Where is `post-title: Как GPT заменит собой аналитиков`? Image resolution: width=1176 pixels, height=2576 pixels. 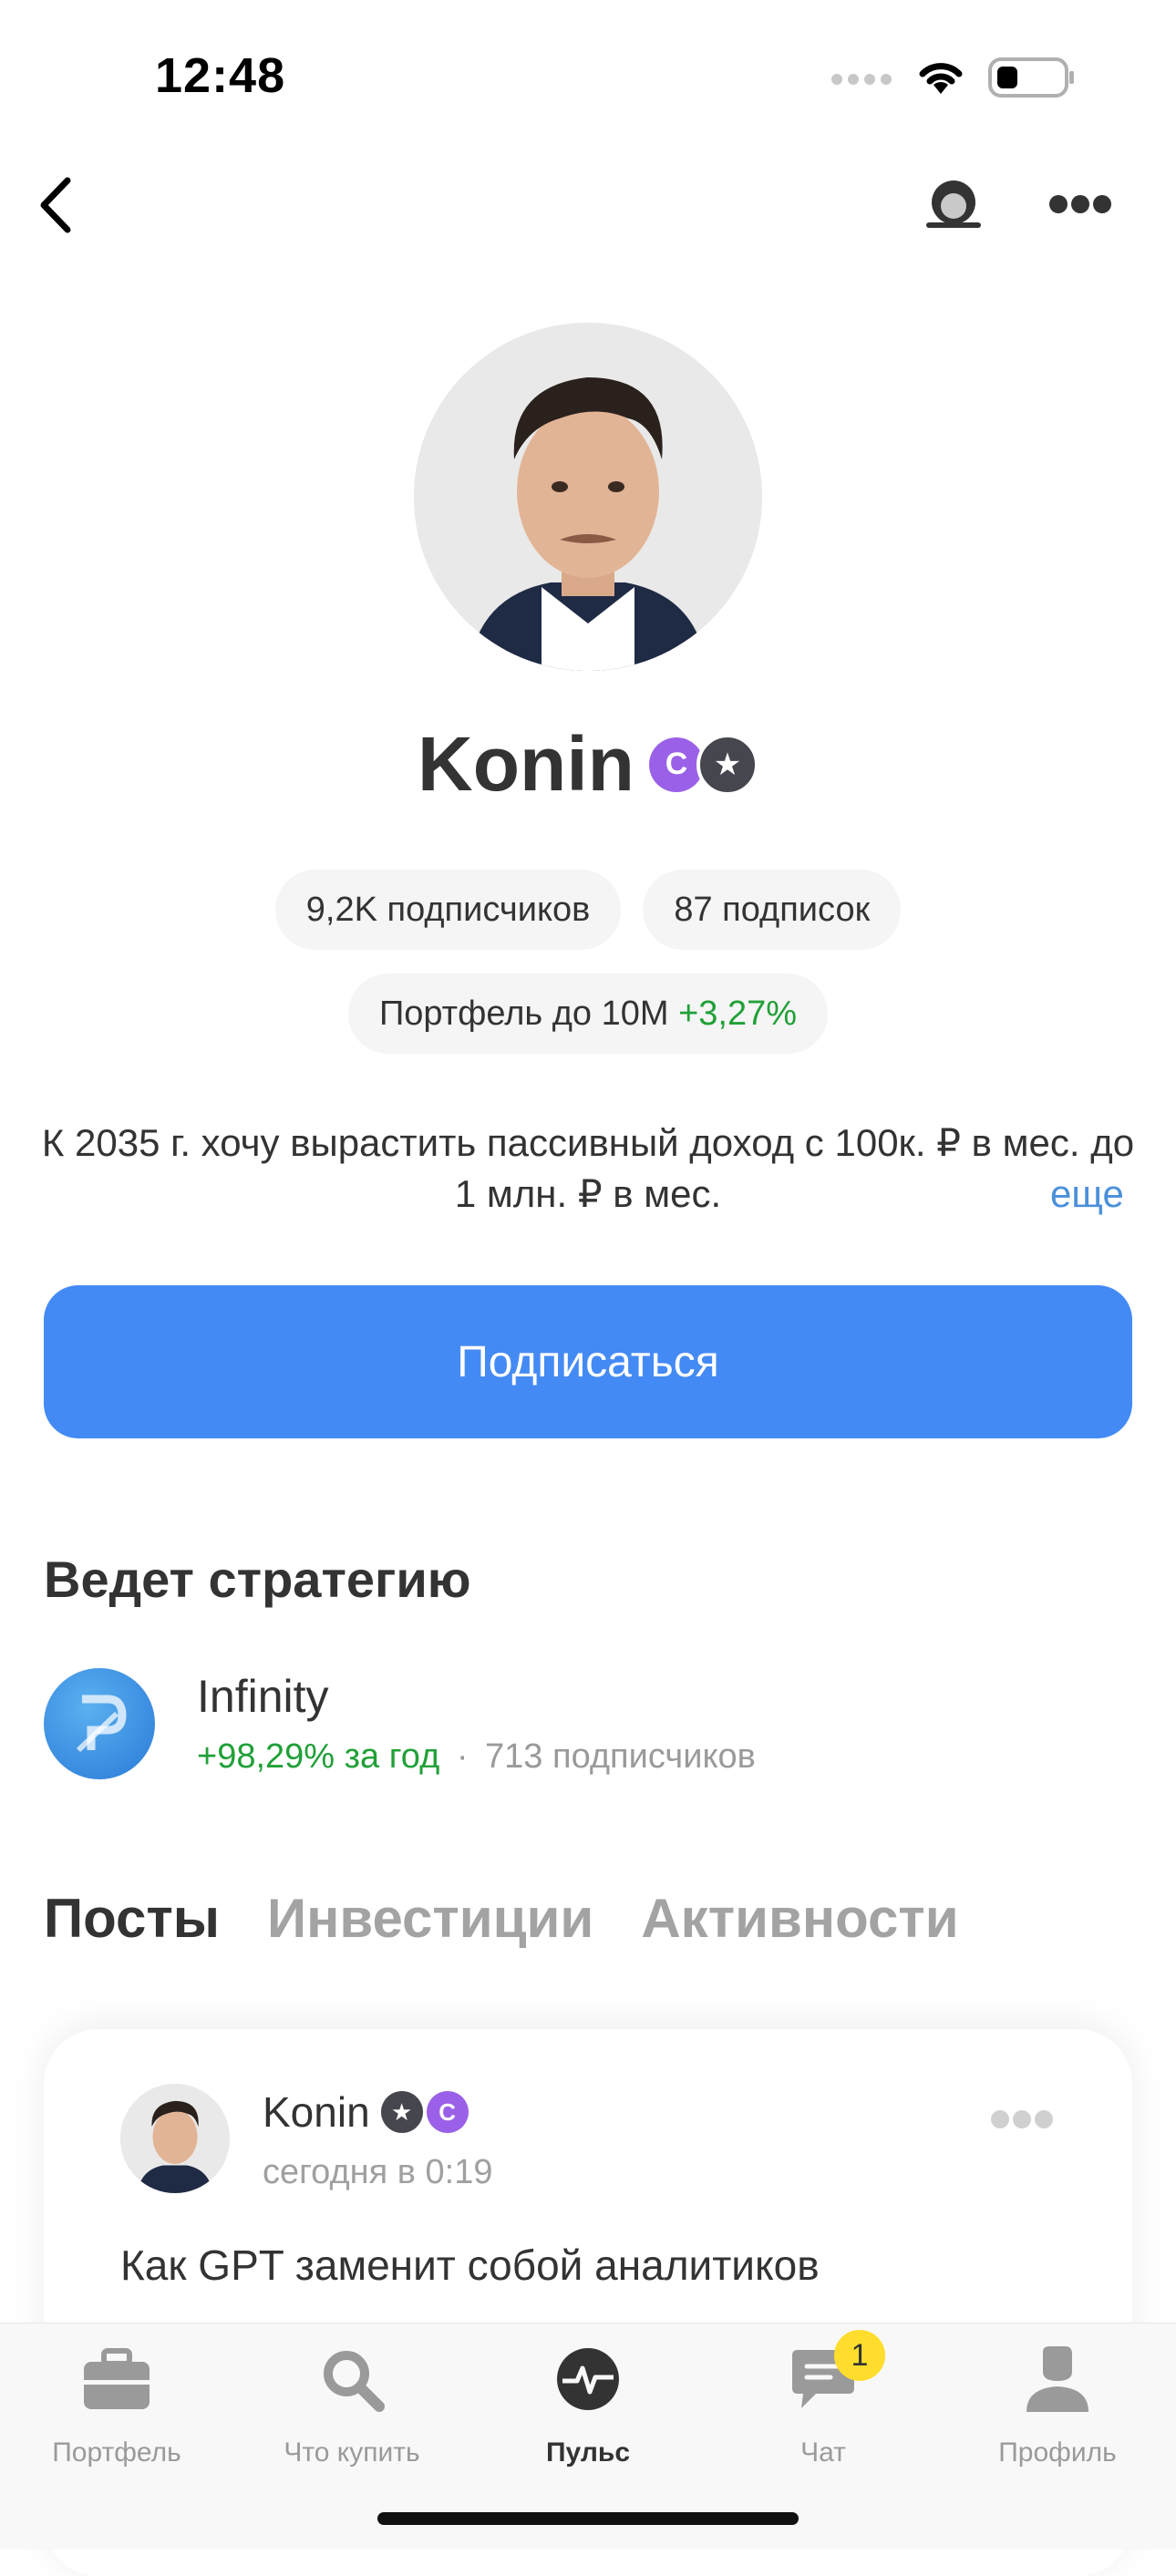 post-title: Как GPT заменит собой аналитиков is located at coordinates (470, 2265).